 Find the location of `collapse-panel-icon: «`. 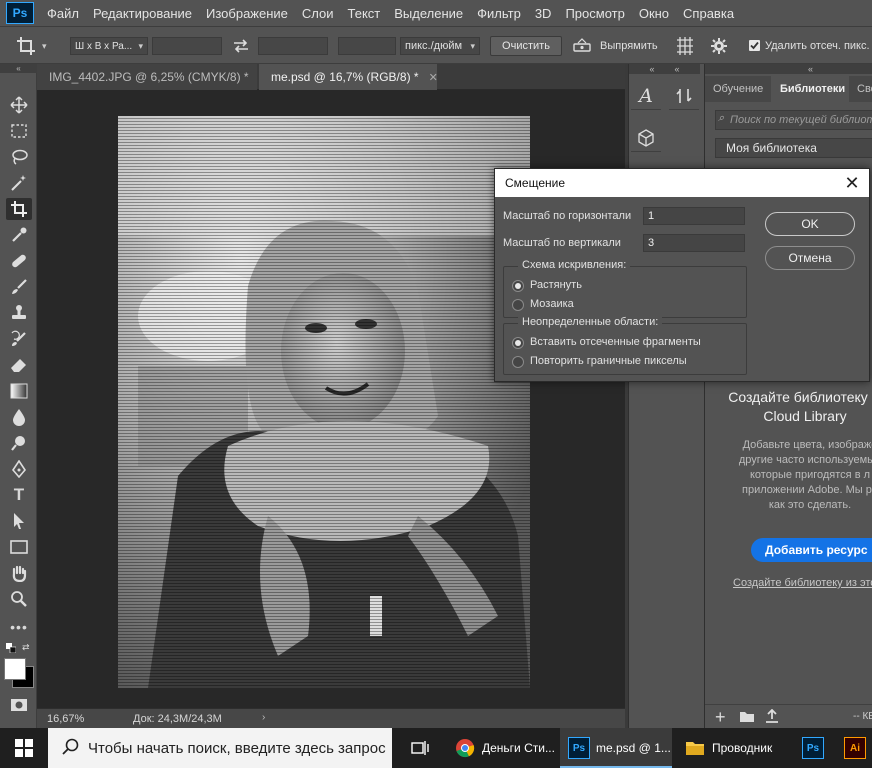

collapse-panel-icon: « is located at coordinates (788, 69).